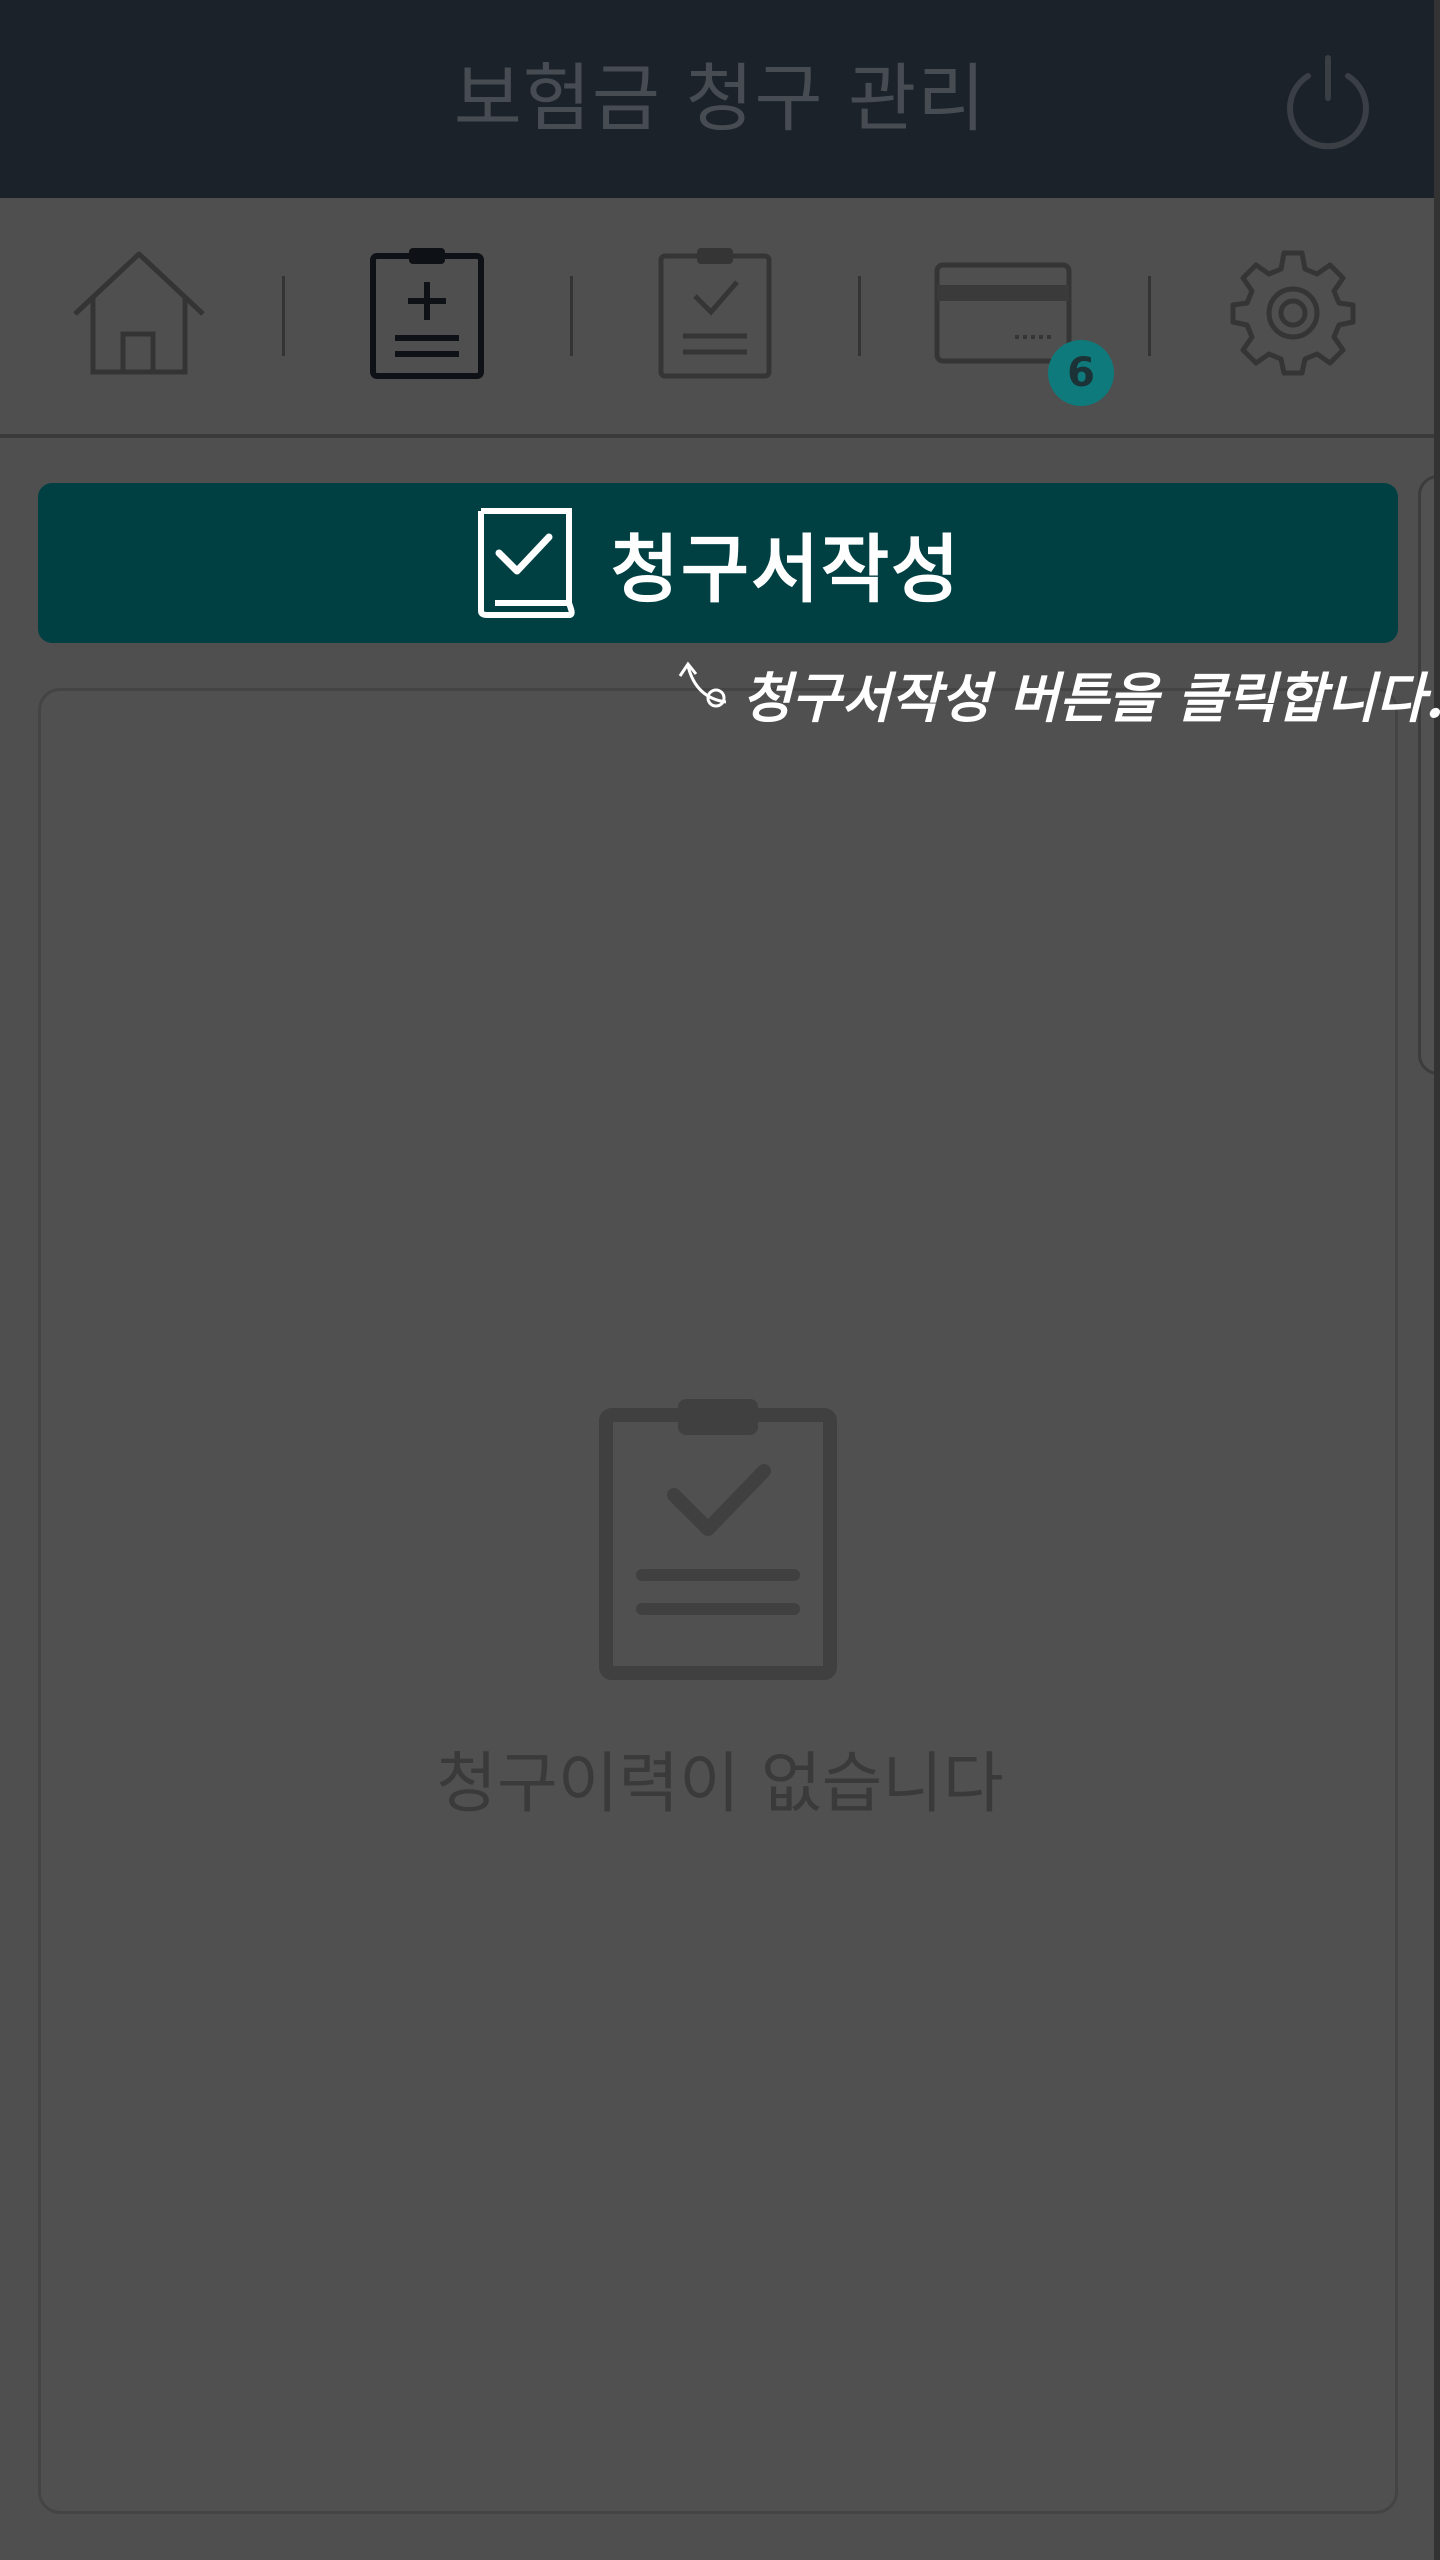  I want to click on tab-bar, so click(720, 318).